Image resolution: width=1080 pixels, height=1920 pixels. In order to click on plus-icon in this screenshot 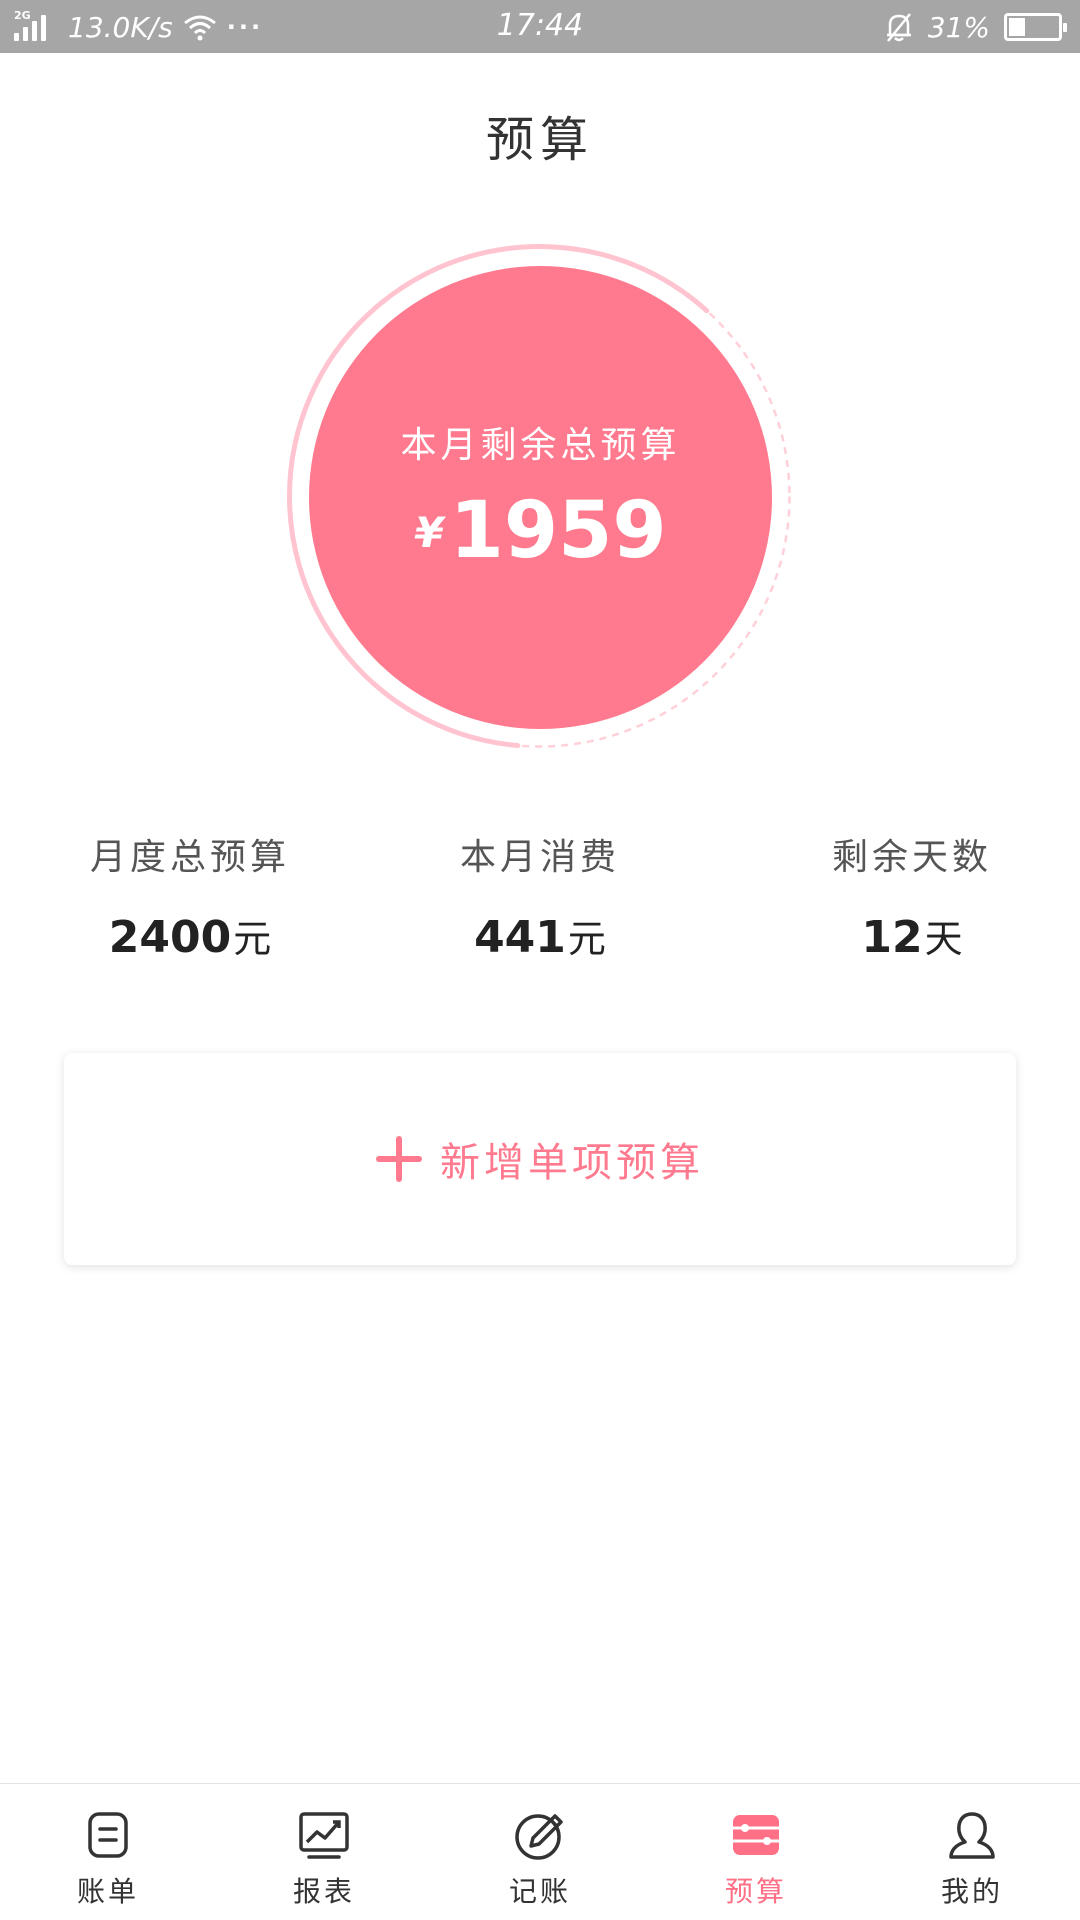, I will do `click(399, 1159)`.